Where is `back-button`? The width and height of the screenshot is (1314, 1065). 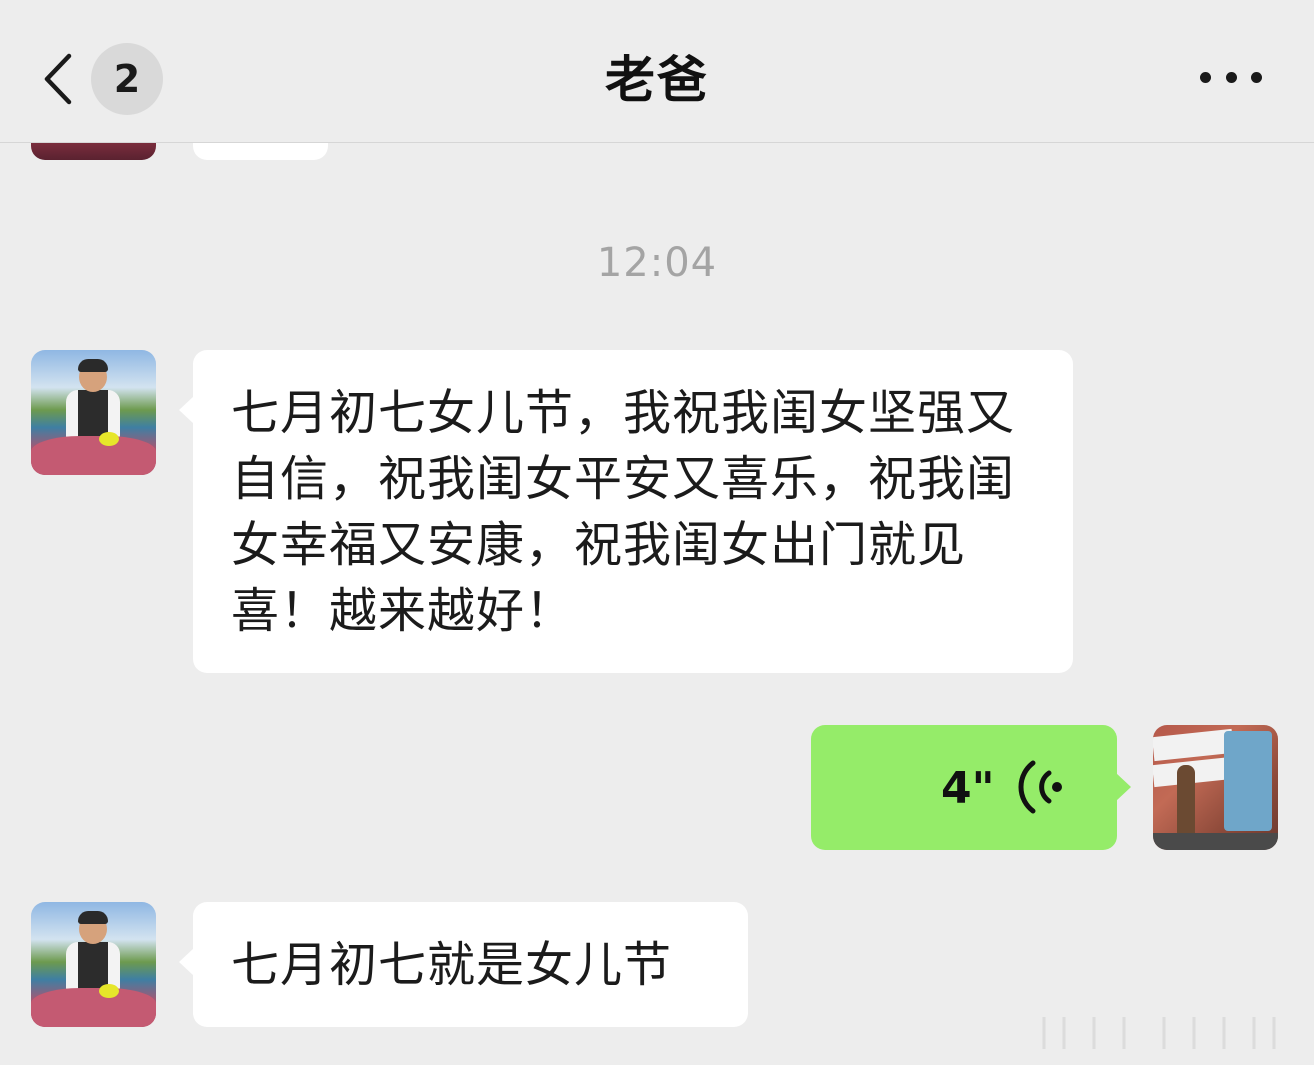
back-button is located at coordinates (58, 79).